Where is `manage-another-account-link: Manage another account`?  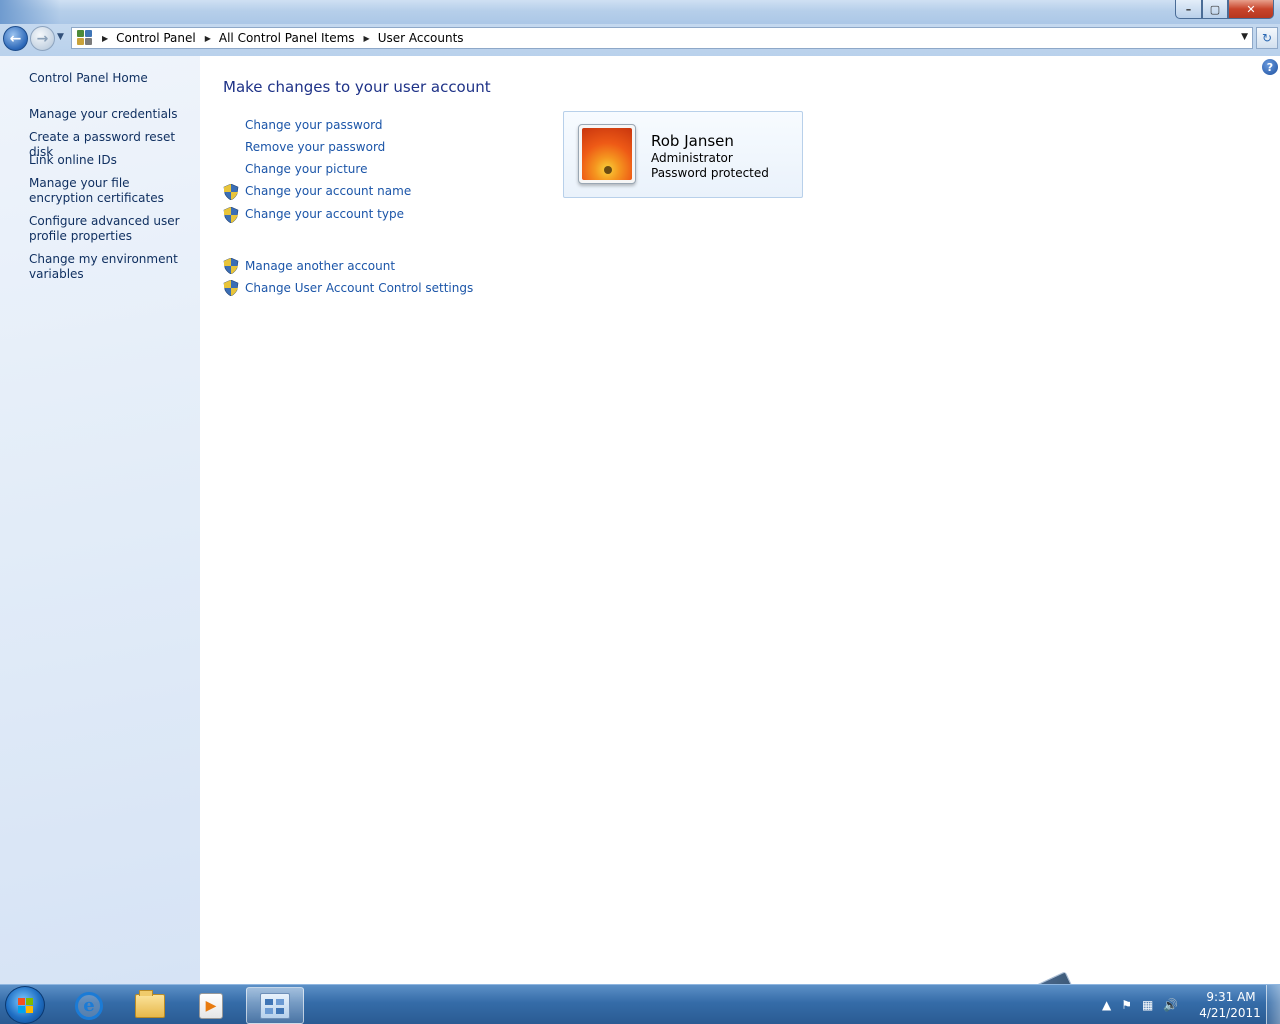
manage-another-account-link: Manage another account is located at coordinates (320, 266).